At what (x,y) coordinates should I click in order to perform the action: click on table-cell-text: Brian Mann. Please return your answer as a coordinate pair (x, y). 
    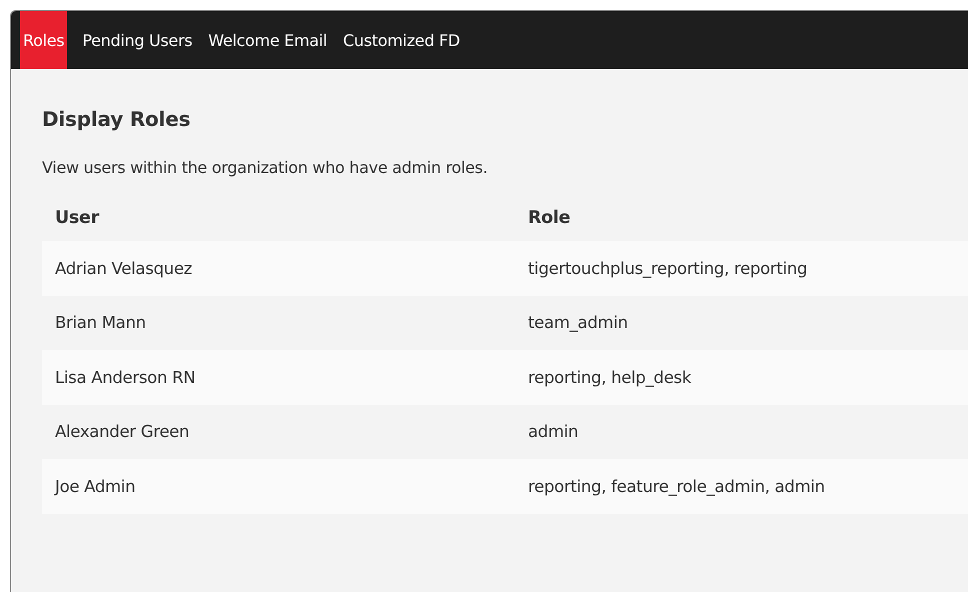
    Looking at the image, I should click on (101, 322).